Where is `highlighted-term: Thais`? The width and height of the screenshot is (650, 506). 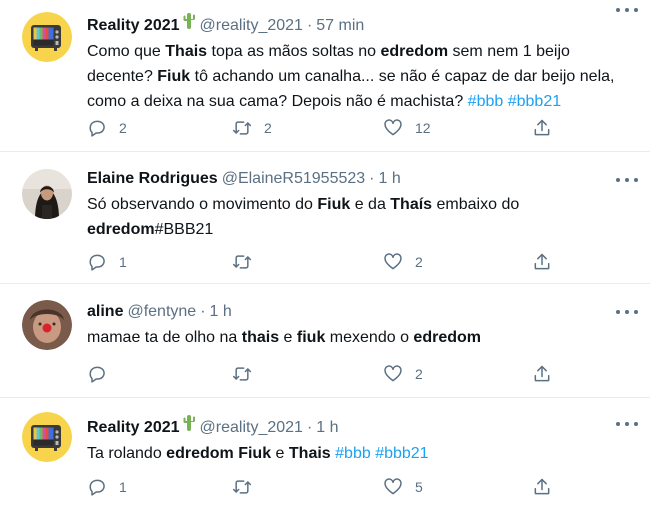 highlighted-term: Thais is located at coordinates (309, 453).